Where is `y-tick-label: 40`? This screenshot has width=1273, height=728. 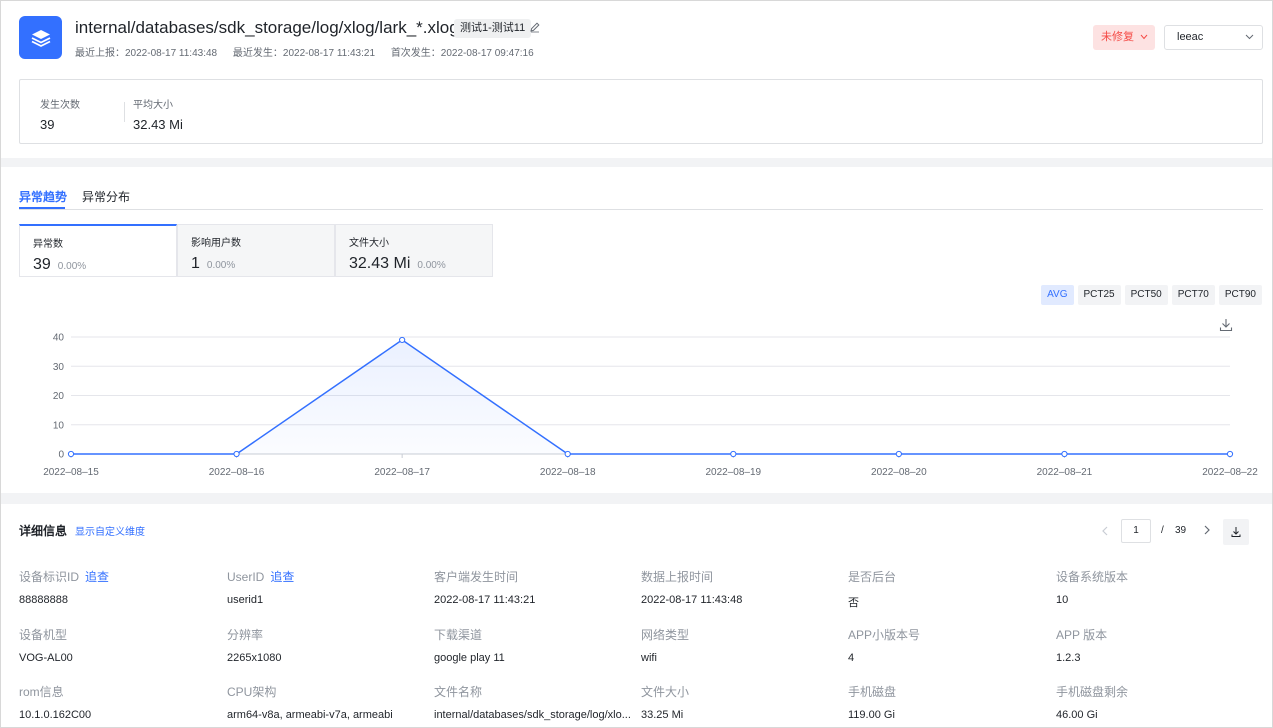 y-tick-label: 40 is located at coordinates (59, 338).